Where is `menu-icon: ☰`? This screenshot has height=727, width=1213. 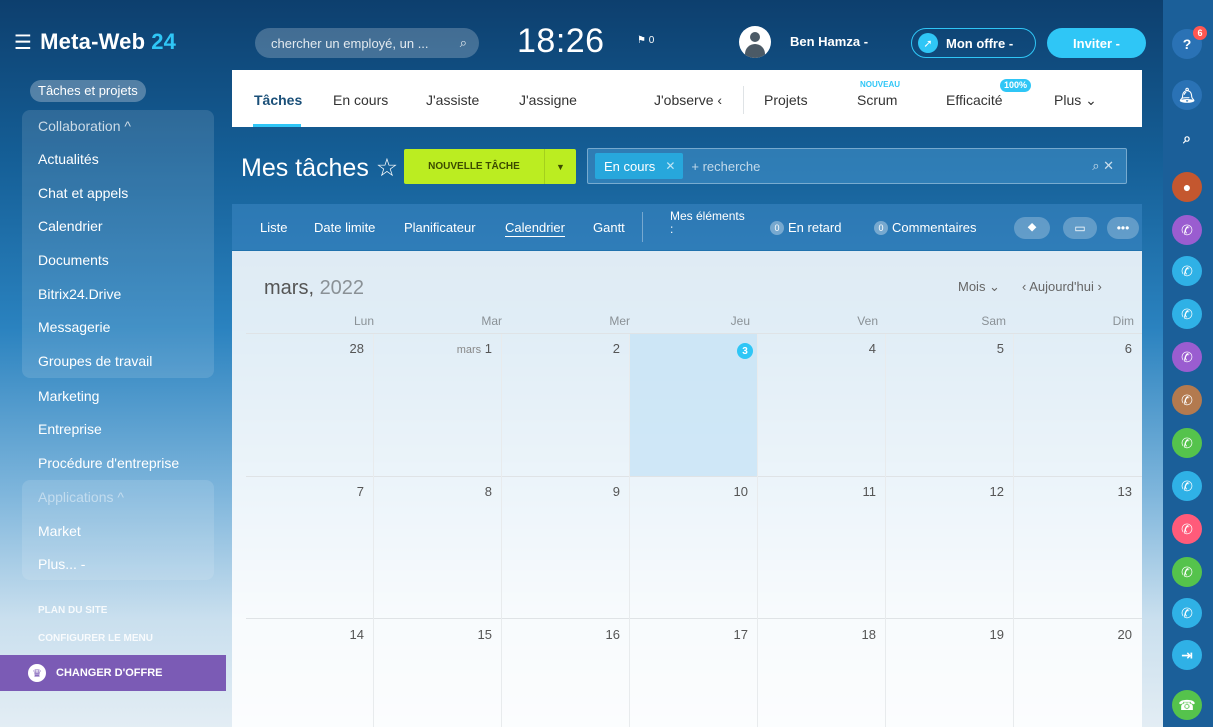 menu-icon: ☰ is located at coordinates (23, 42).